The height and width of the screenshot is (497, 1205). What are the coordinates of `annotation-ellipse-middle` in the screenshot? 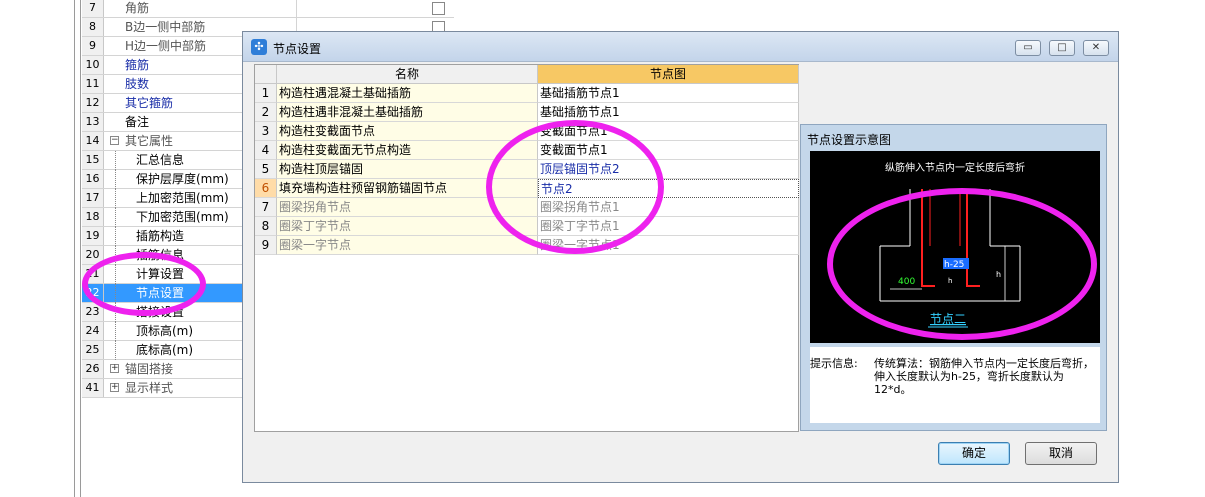 It's located at (575, 187).